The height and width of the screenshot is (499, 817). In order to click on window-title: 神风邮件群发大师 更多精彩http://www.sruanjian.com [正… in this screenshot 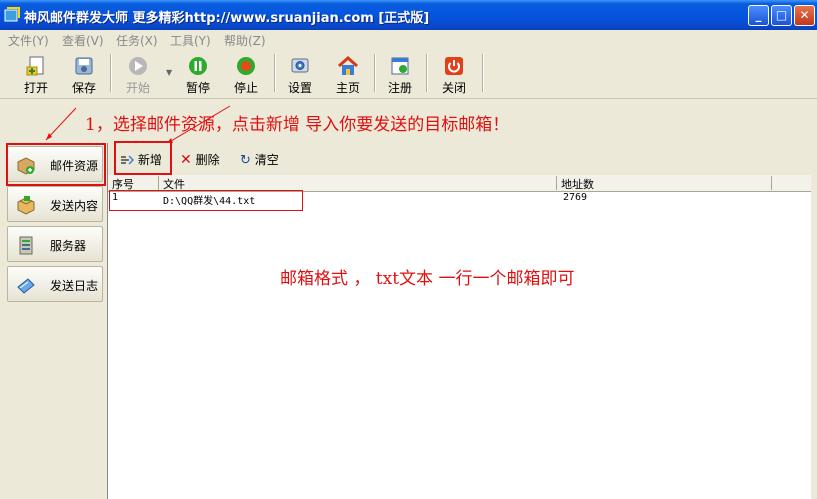, I will do `click(227, 18)`.